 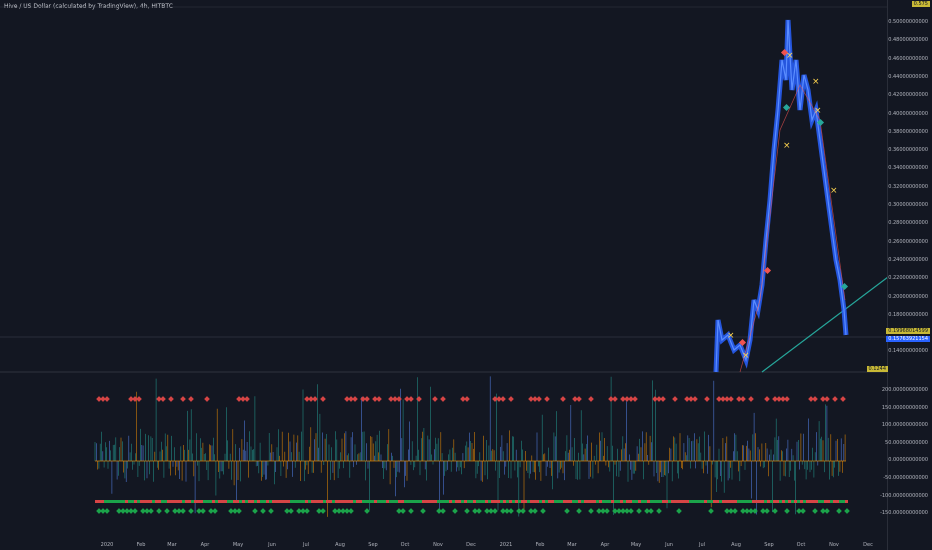 What do you see at coordinates (904, 390) in the screenshot?
I see `osc-tick: 200.00000000000` at bounding box center [904, 390].